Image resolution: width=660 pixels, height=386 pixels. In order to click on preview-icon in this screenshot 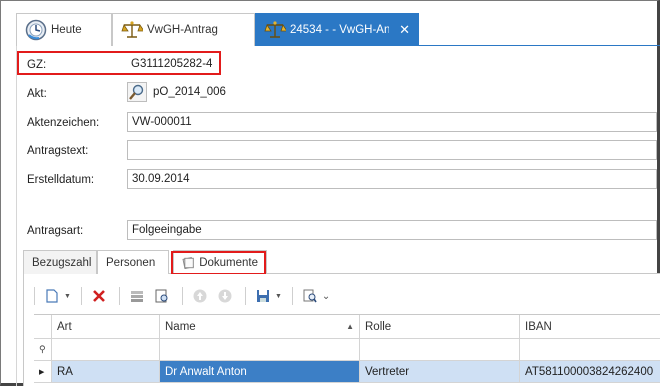, I will do `click(161, 296)`.